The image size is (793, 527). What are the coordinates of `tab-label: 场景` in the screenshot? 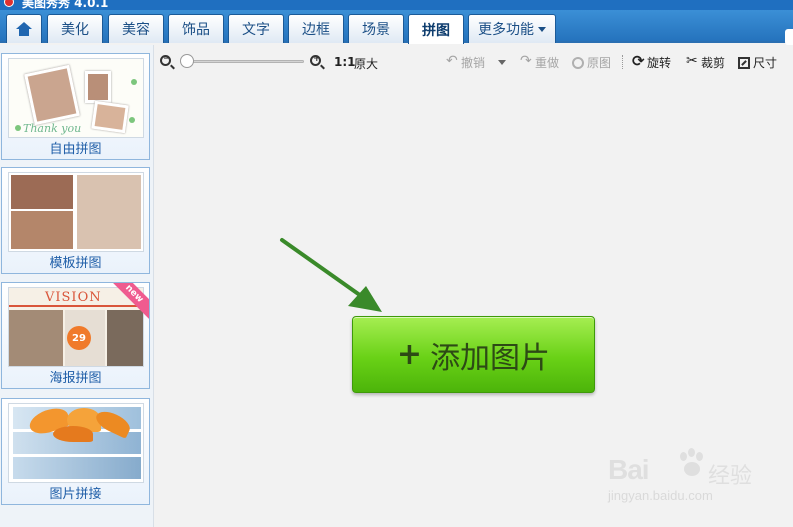 It's located at (376, 30).